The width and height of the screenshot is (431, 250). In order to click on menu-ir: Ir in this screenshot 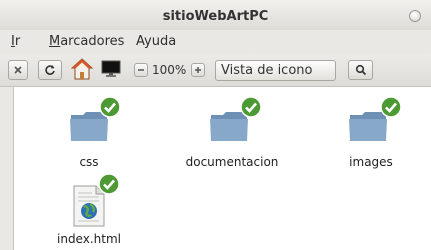, I will do `click(15, 41)`.